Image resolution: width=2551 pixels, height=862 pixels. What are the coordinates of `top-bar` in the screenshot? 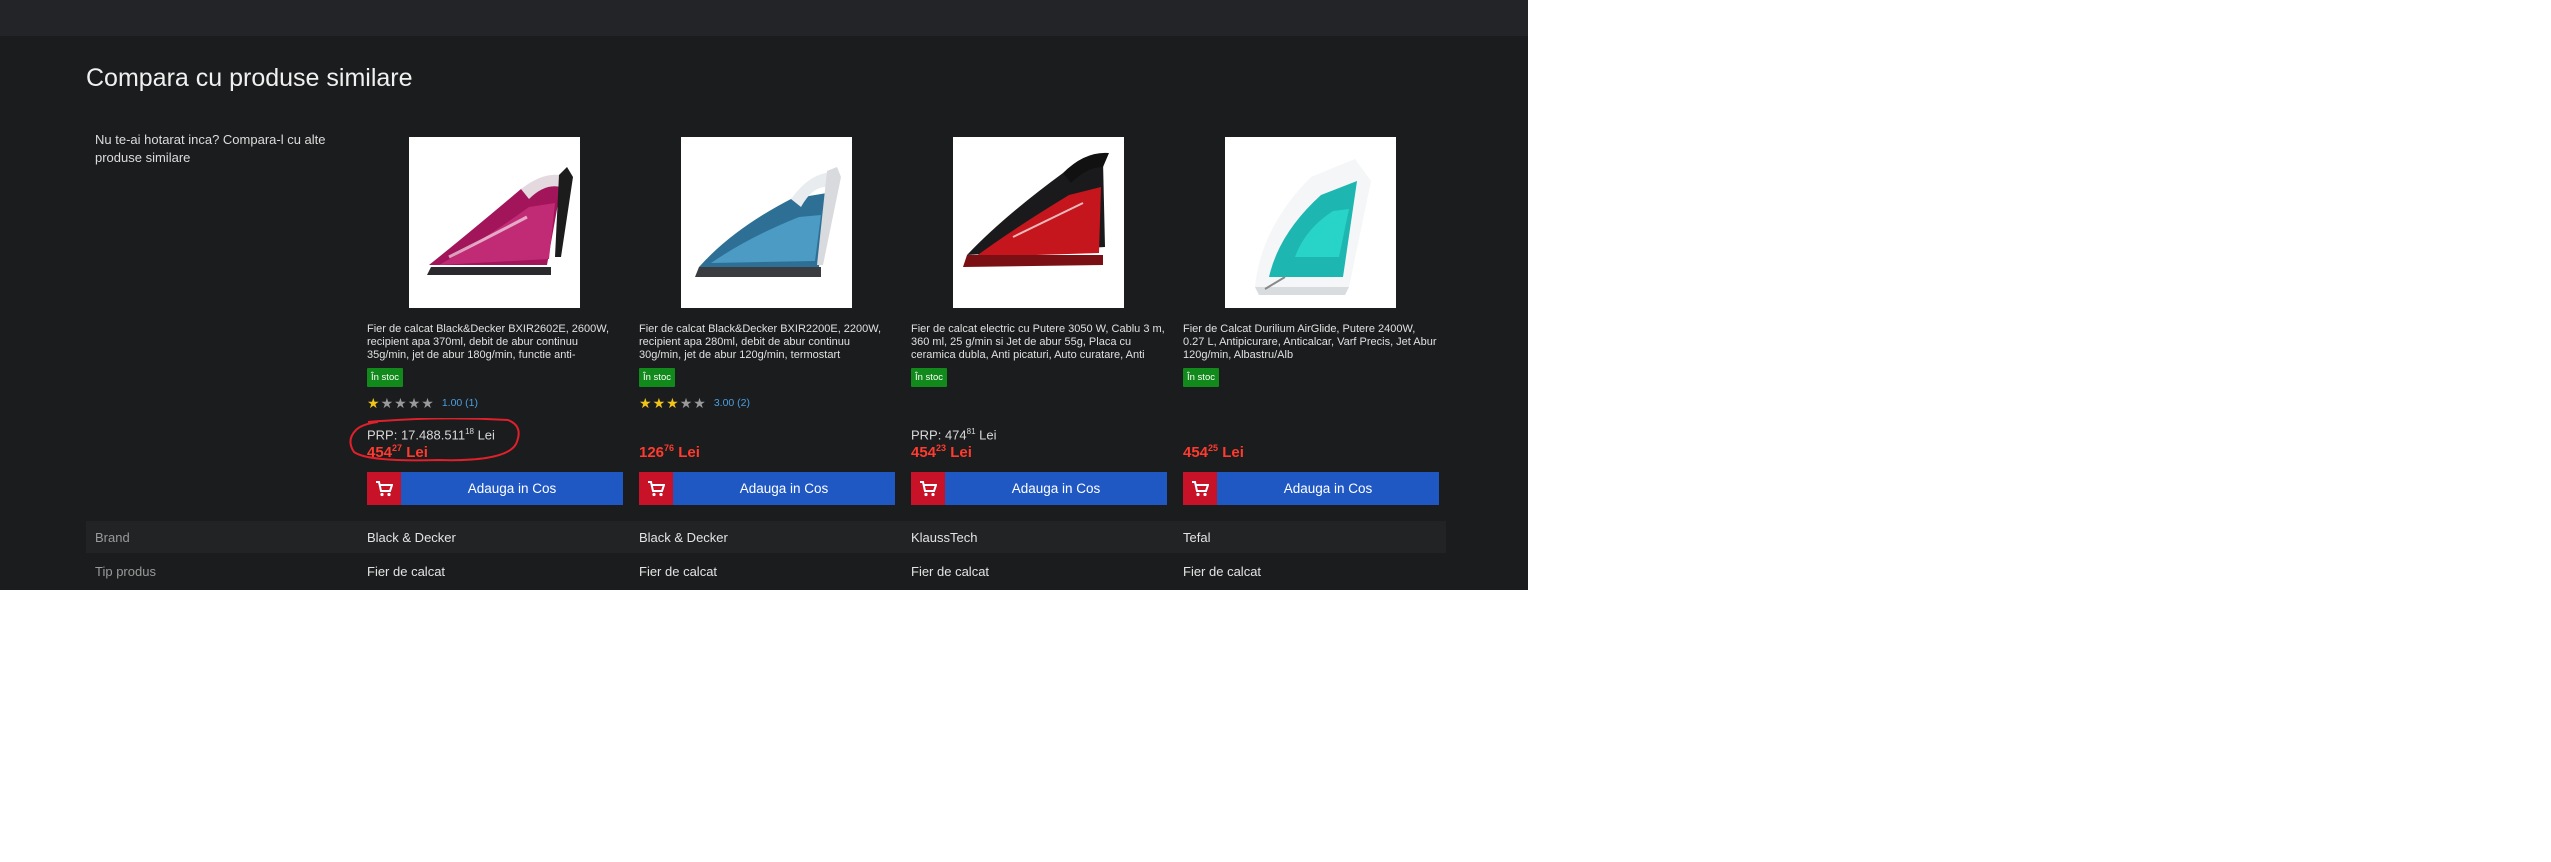 It's located at (764, 18).